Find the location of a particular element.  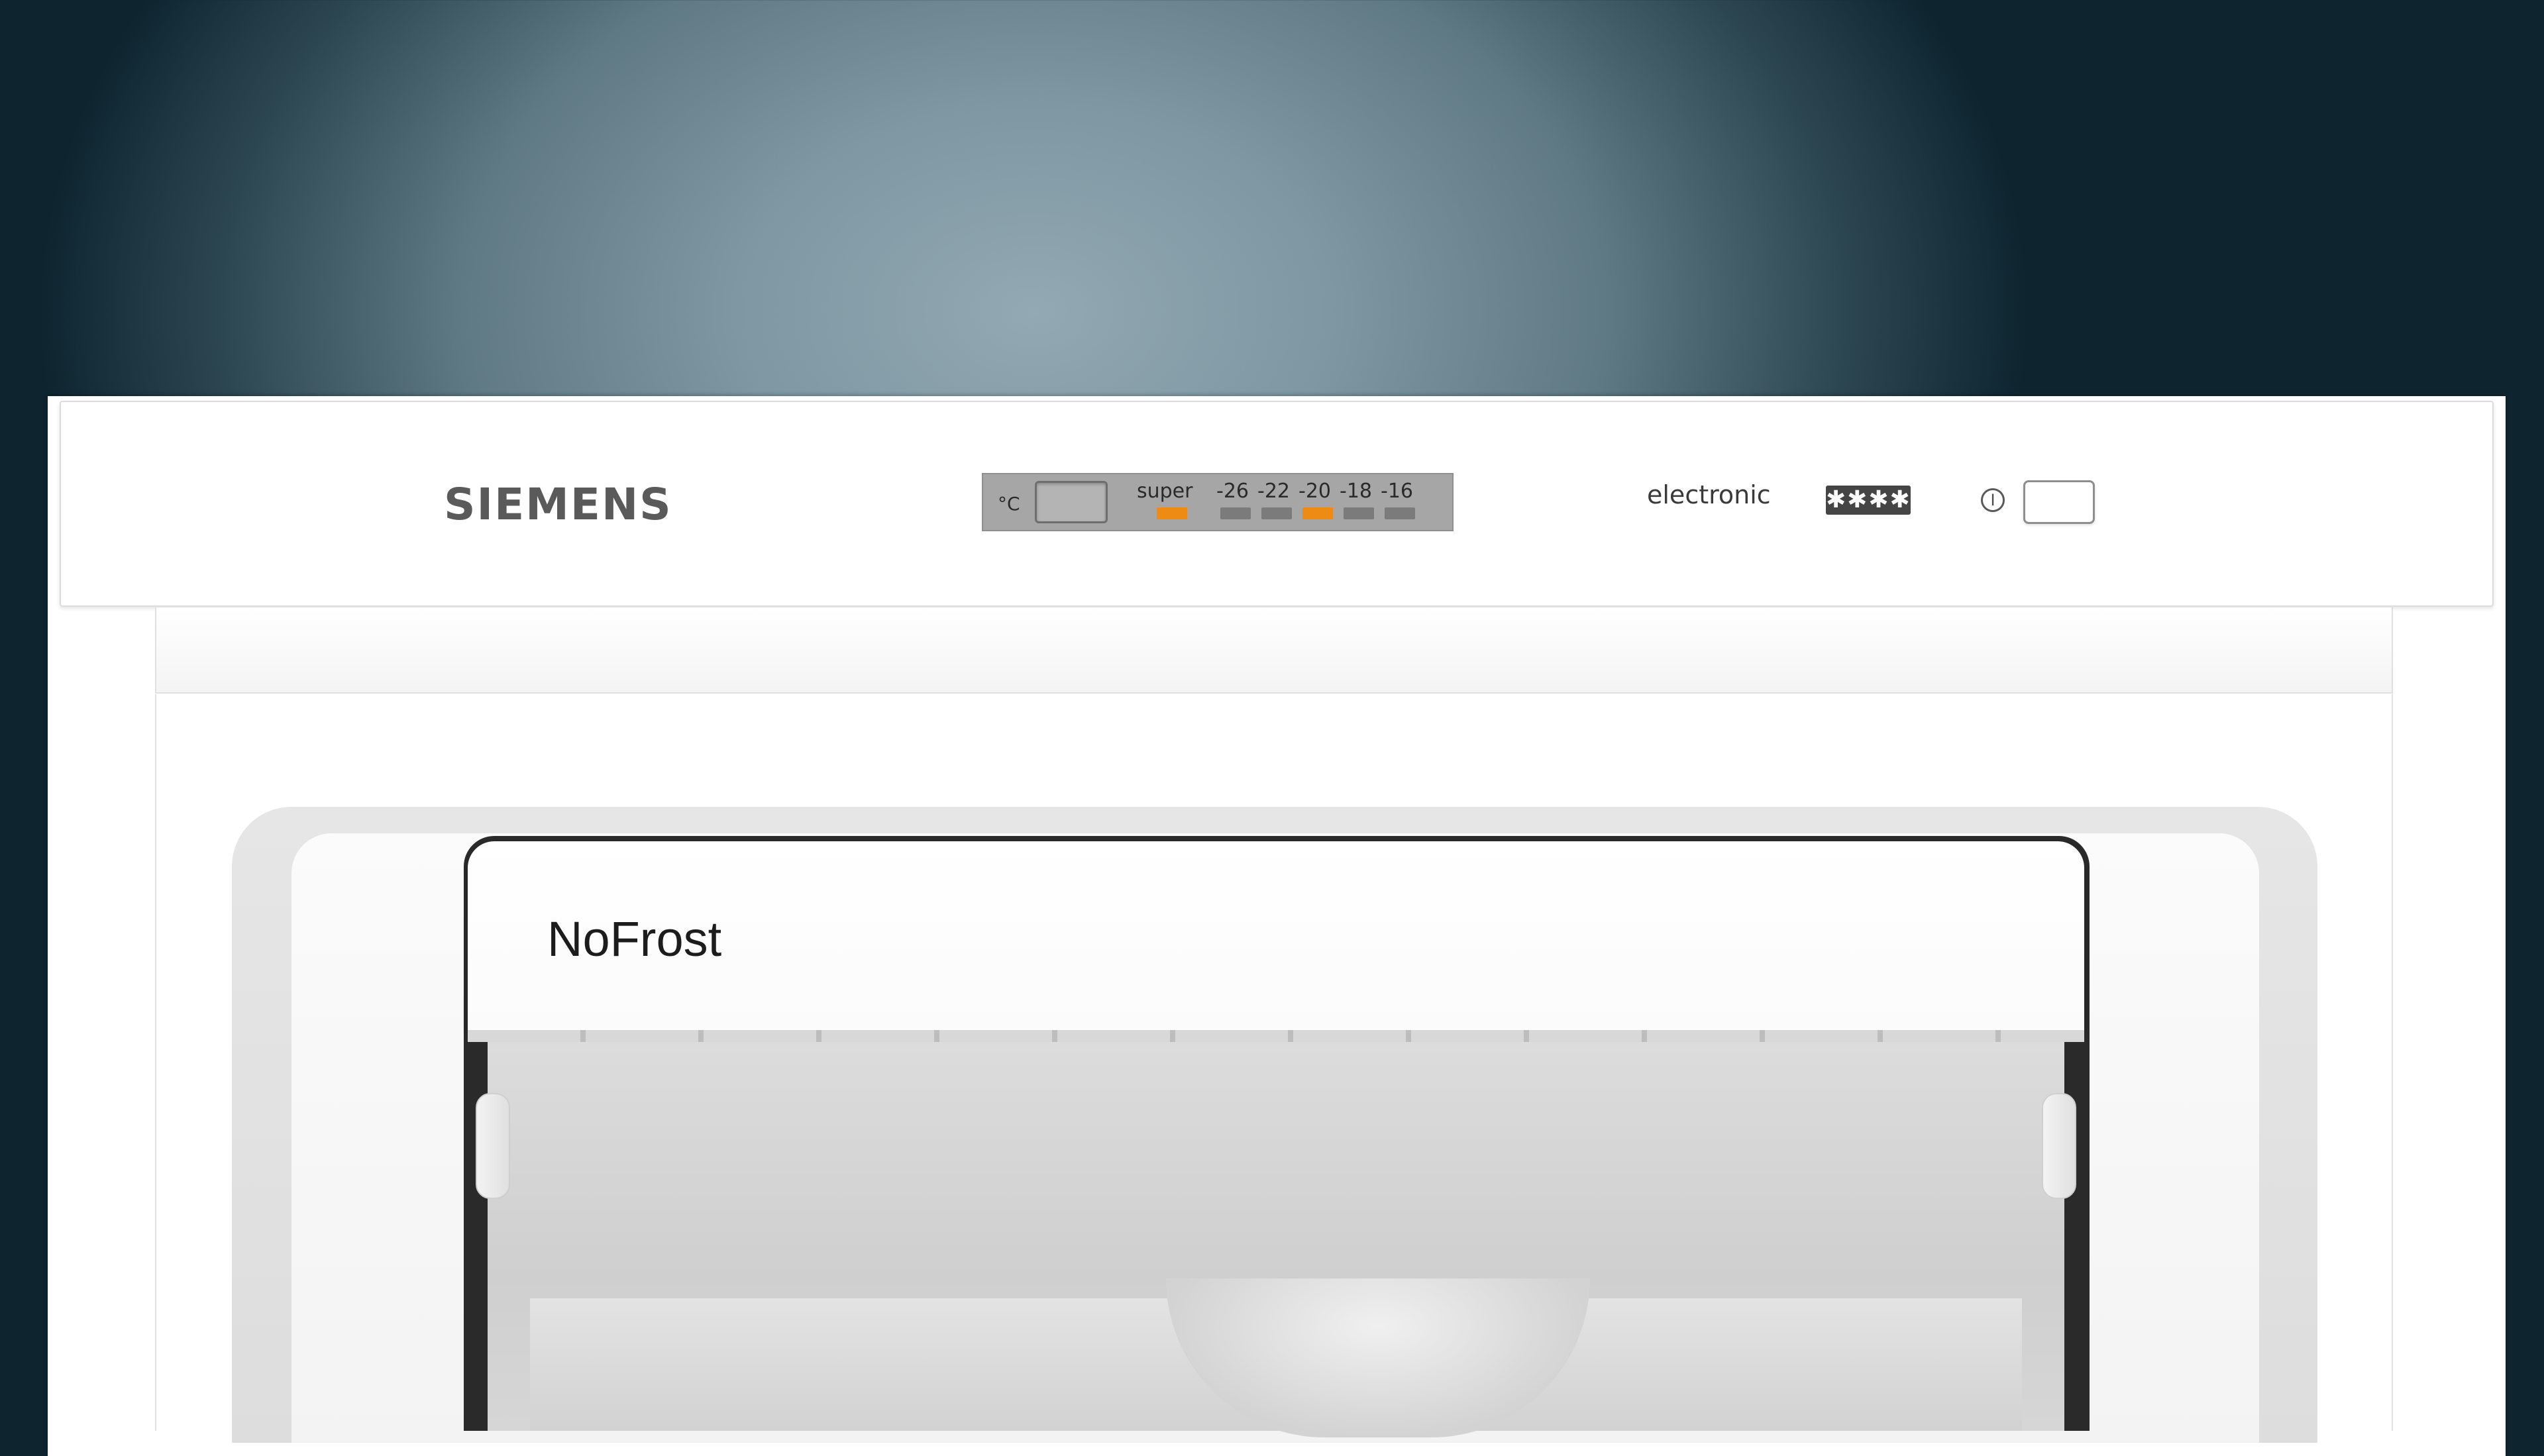

brand-logo: SIEMENS is located at coordinates (558, 504).